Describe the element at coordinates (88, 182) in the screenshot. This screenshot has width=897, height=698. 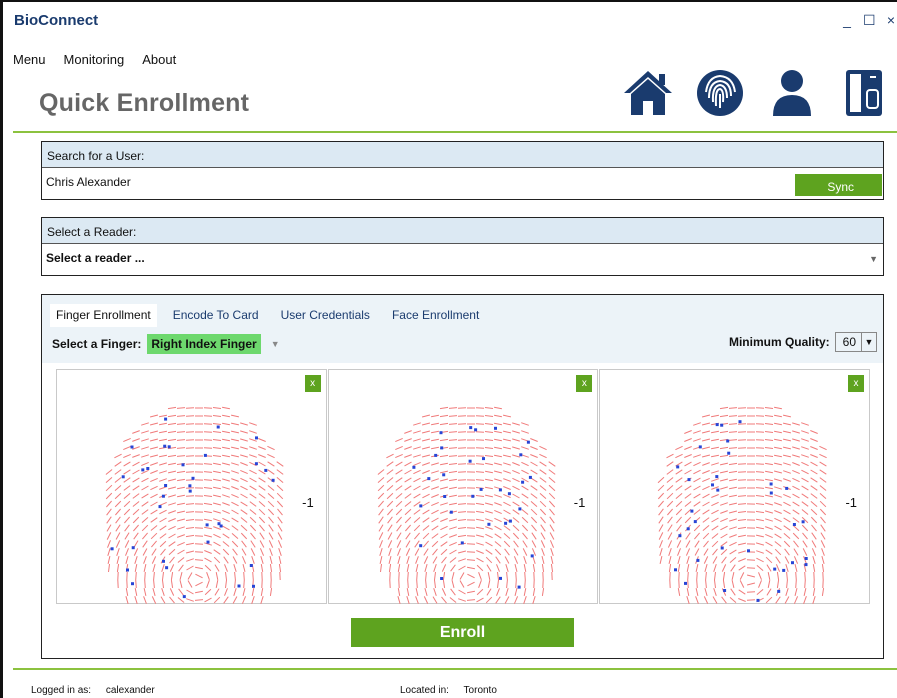
I see `user-search-value: Chris Alexander` at that location.